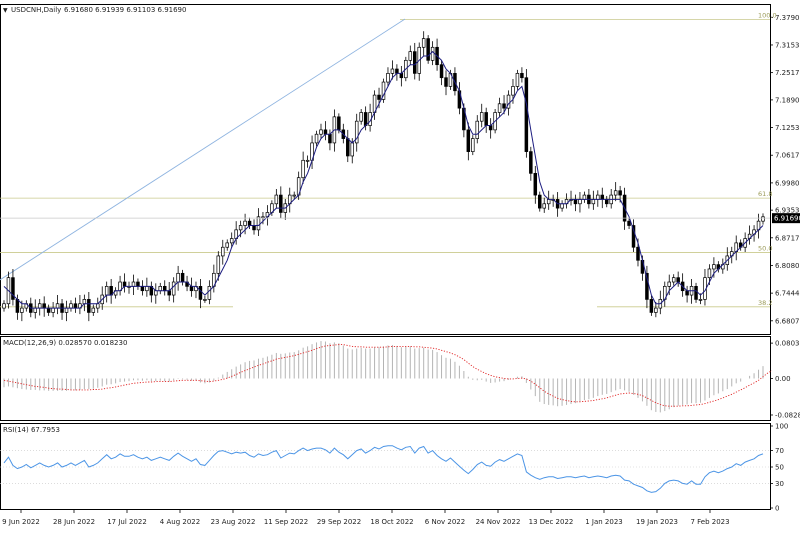 The height and width of the screenshot is (533, 800). What do you see at coordinates (445, 522) in the screenshot?
I see `time-tick-label: 6 Nov 2022` at bounding box center [445, 522].